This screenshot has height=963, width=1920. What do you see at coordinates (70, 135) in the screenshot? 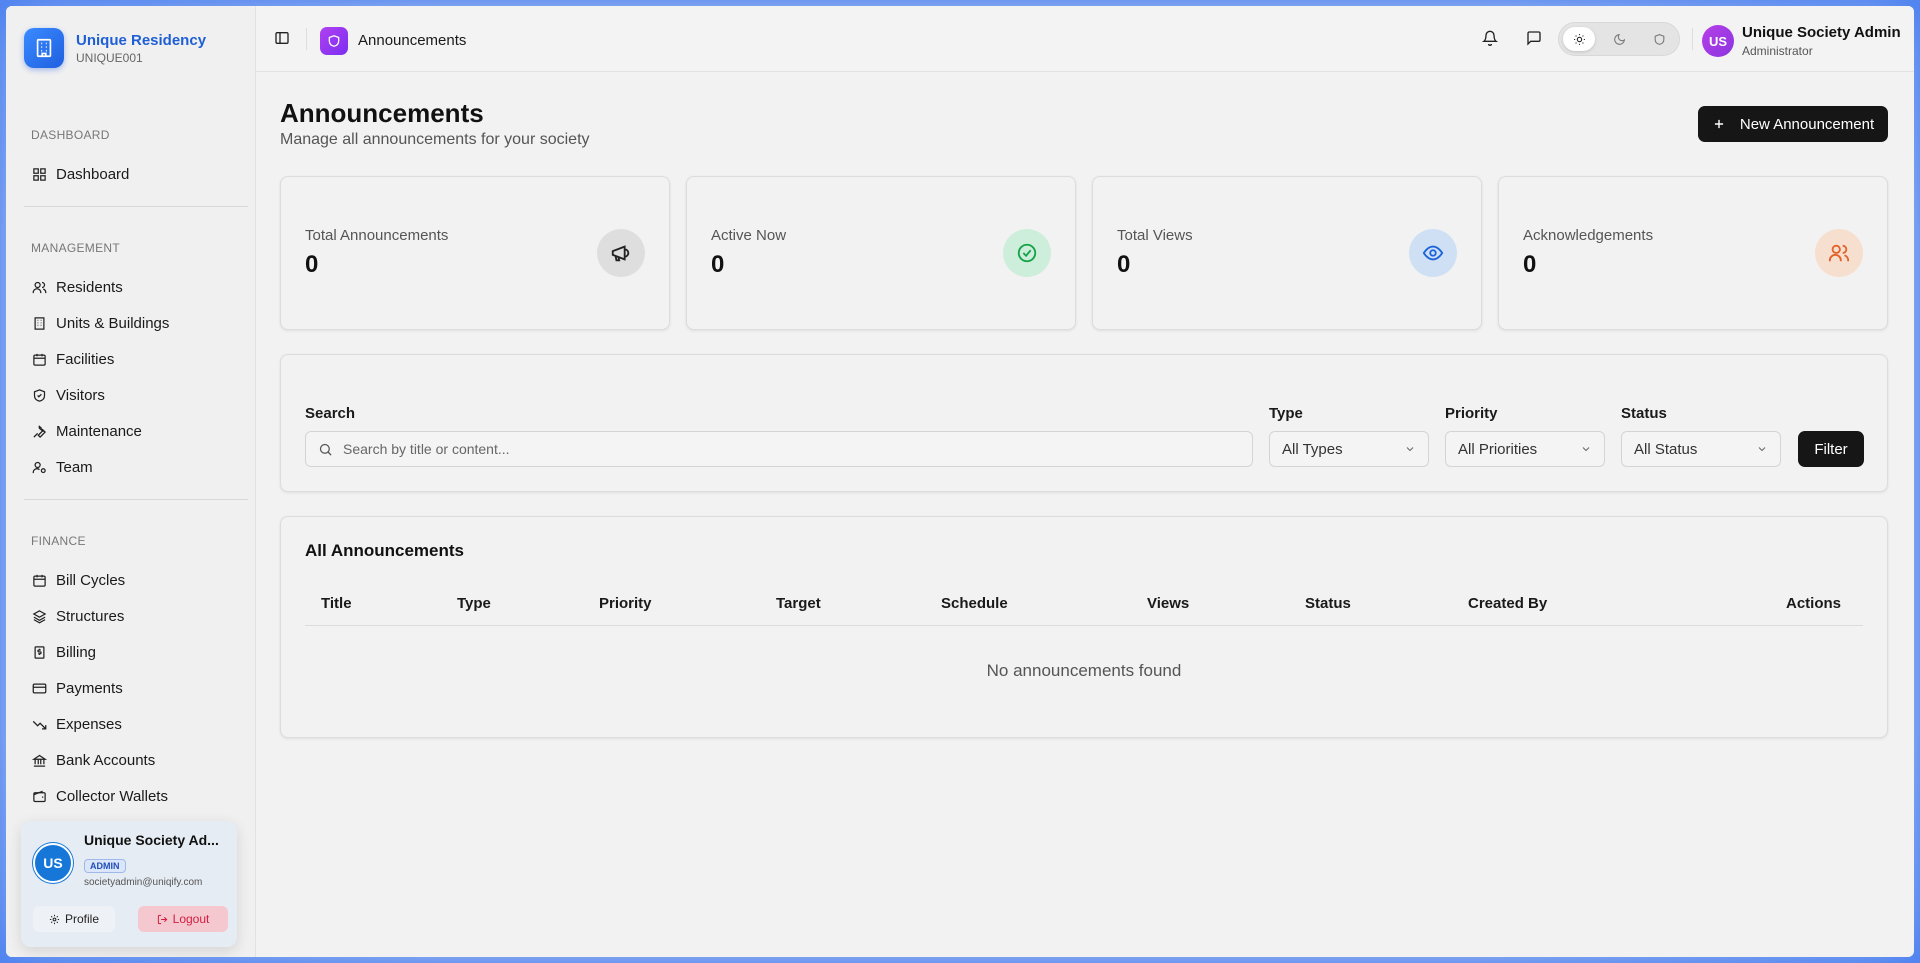
I see `section-dashboard: DASHBOARD` at bounding box center [70, 135].